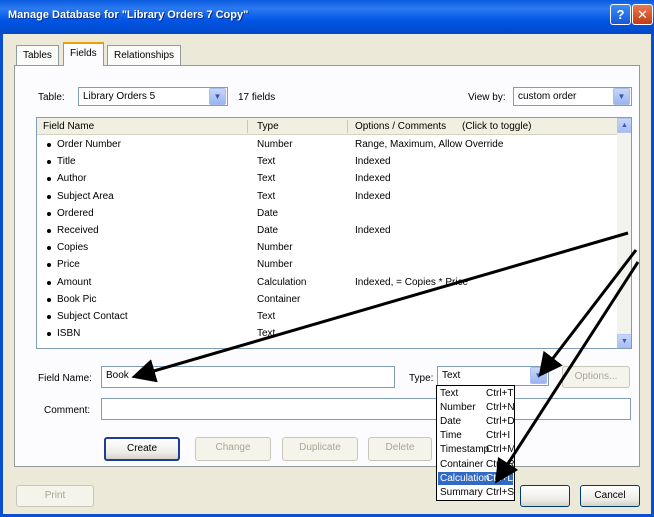 The width and height of the screenshot is (654, 517). What do you see at coordinates (37, 55) in the screenshot?
I see `tab-tables: Tables` at bounding box center [37, 55].